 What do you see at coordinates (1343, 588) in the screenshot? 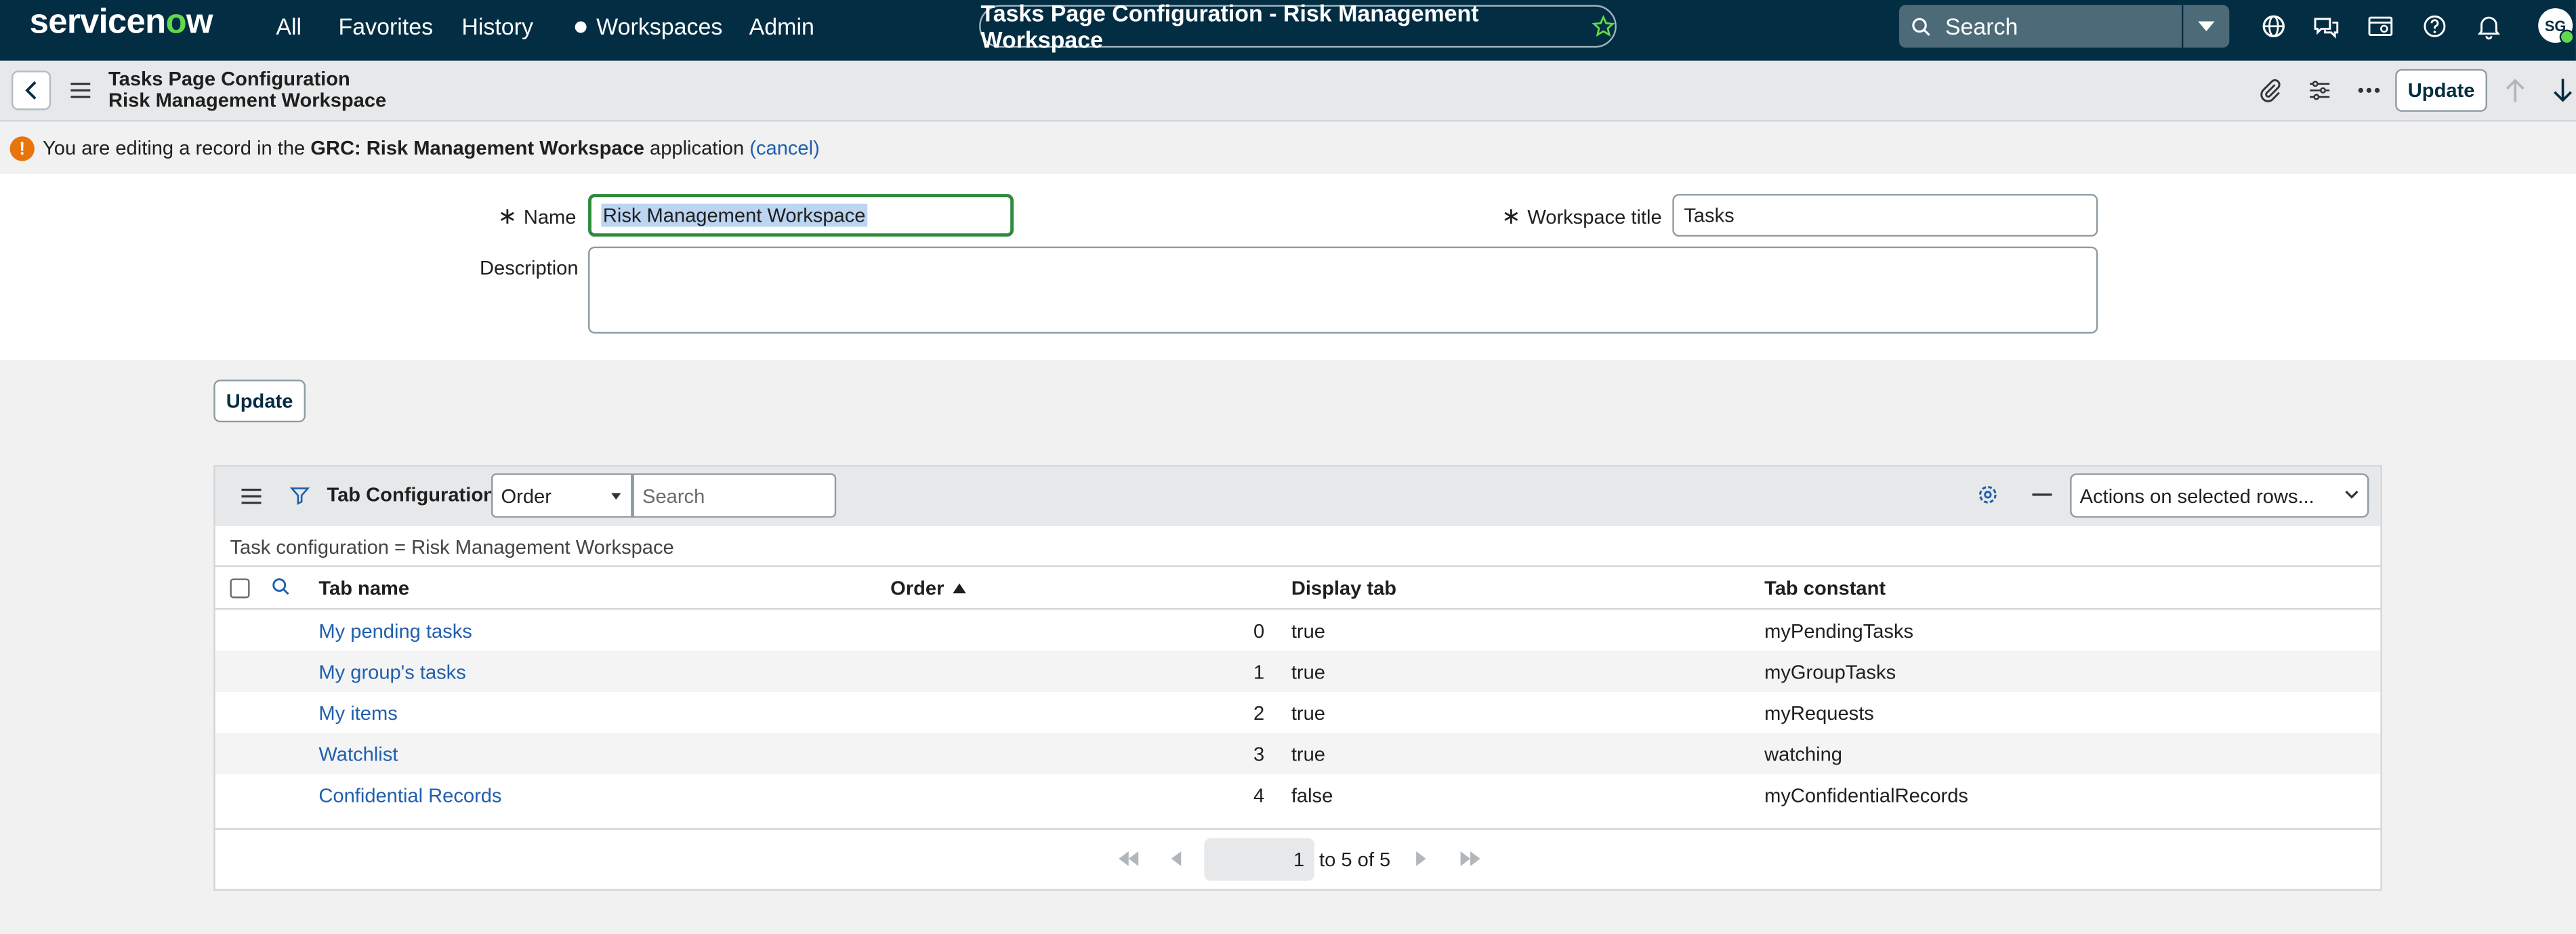
I see `column-header-display-tab: Display tab` at bounding box center [1343, 588].